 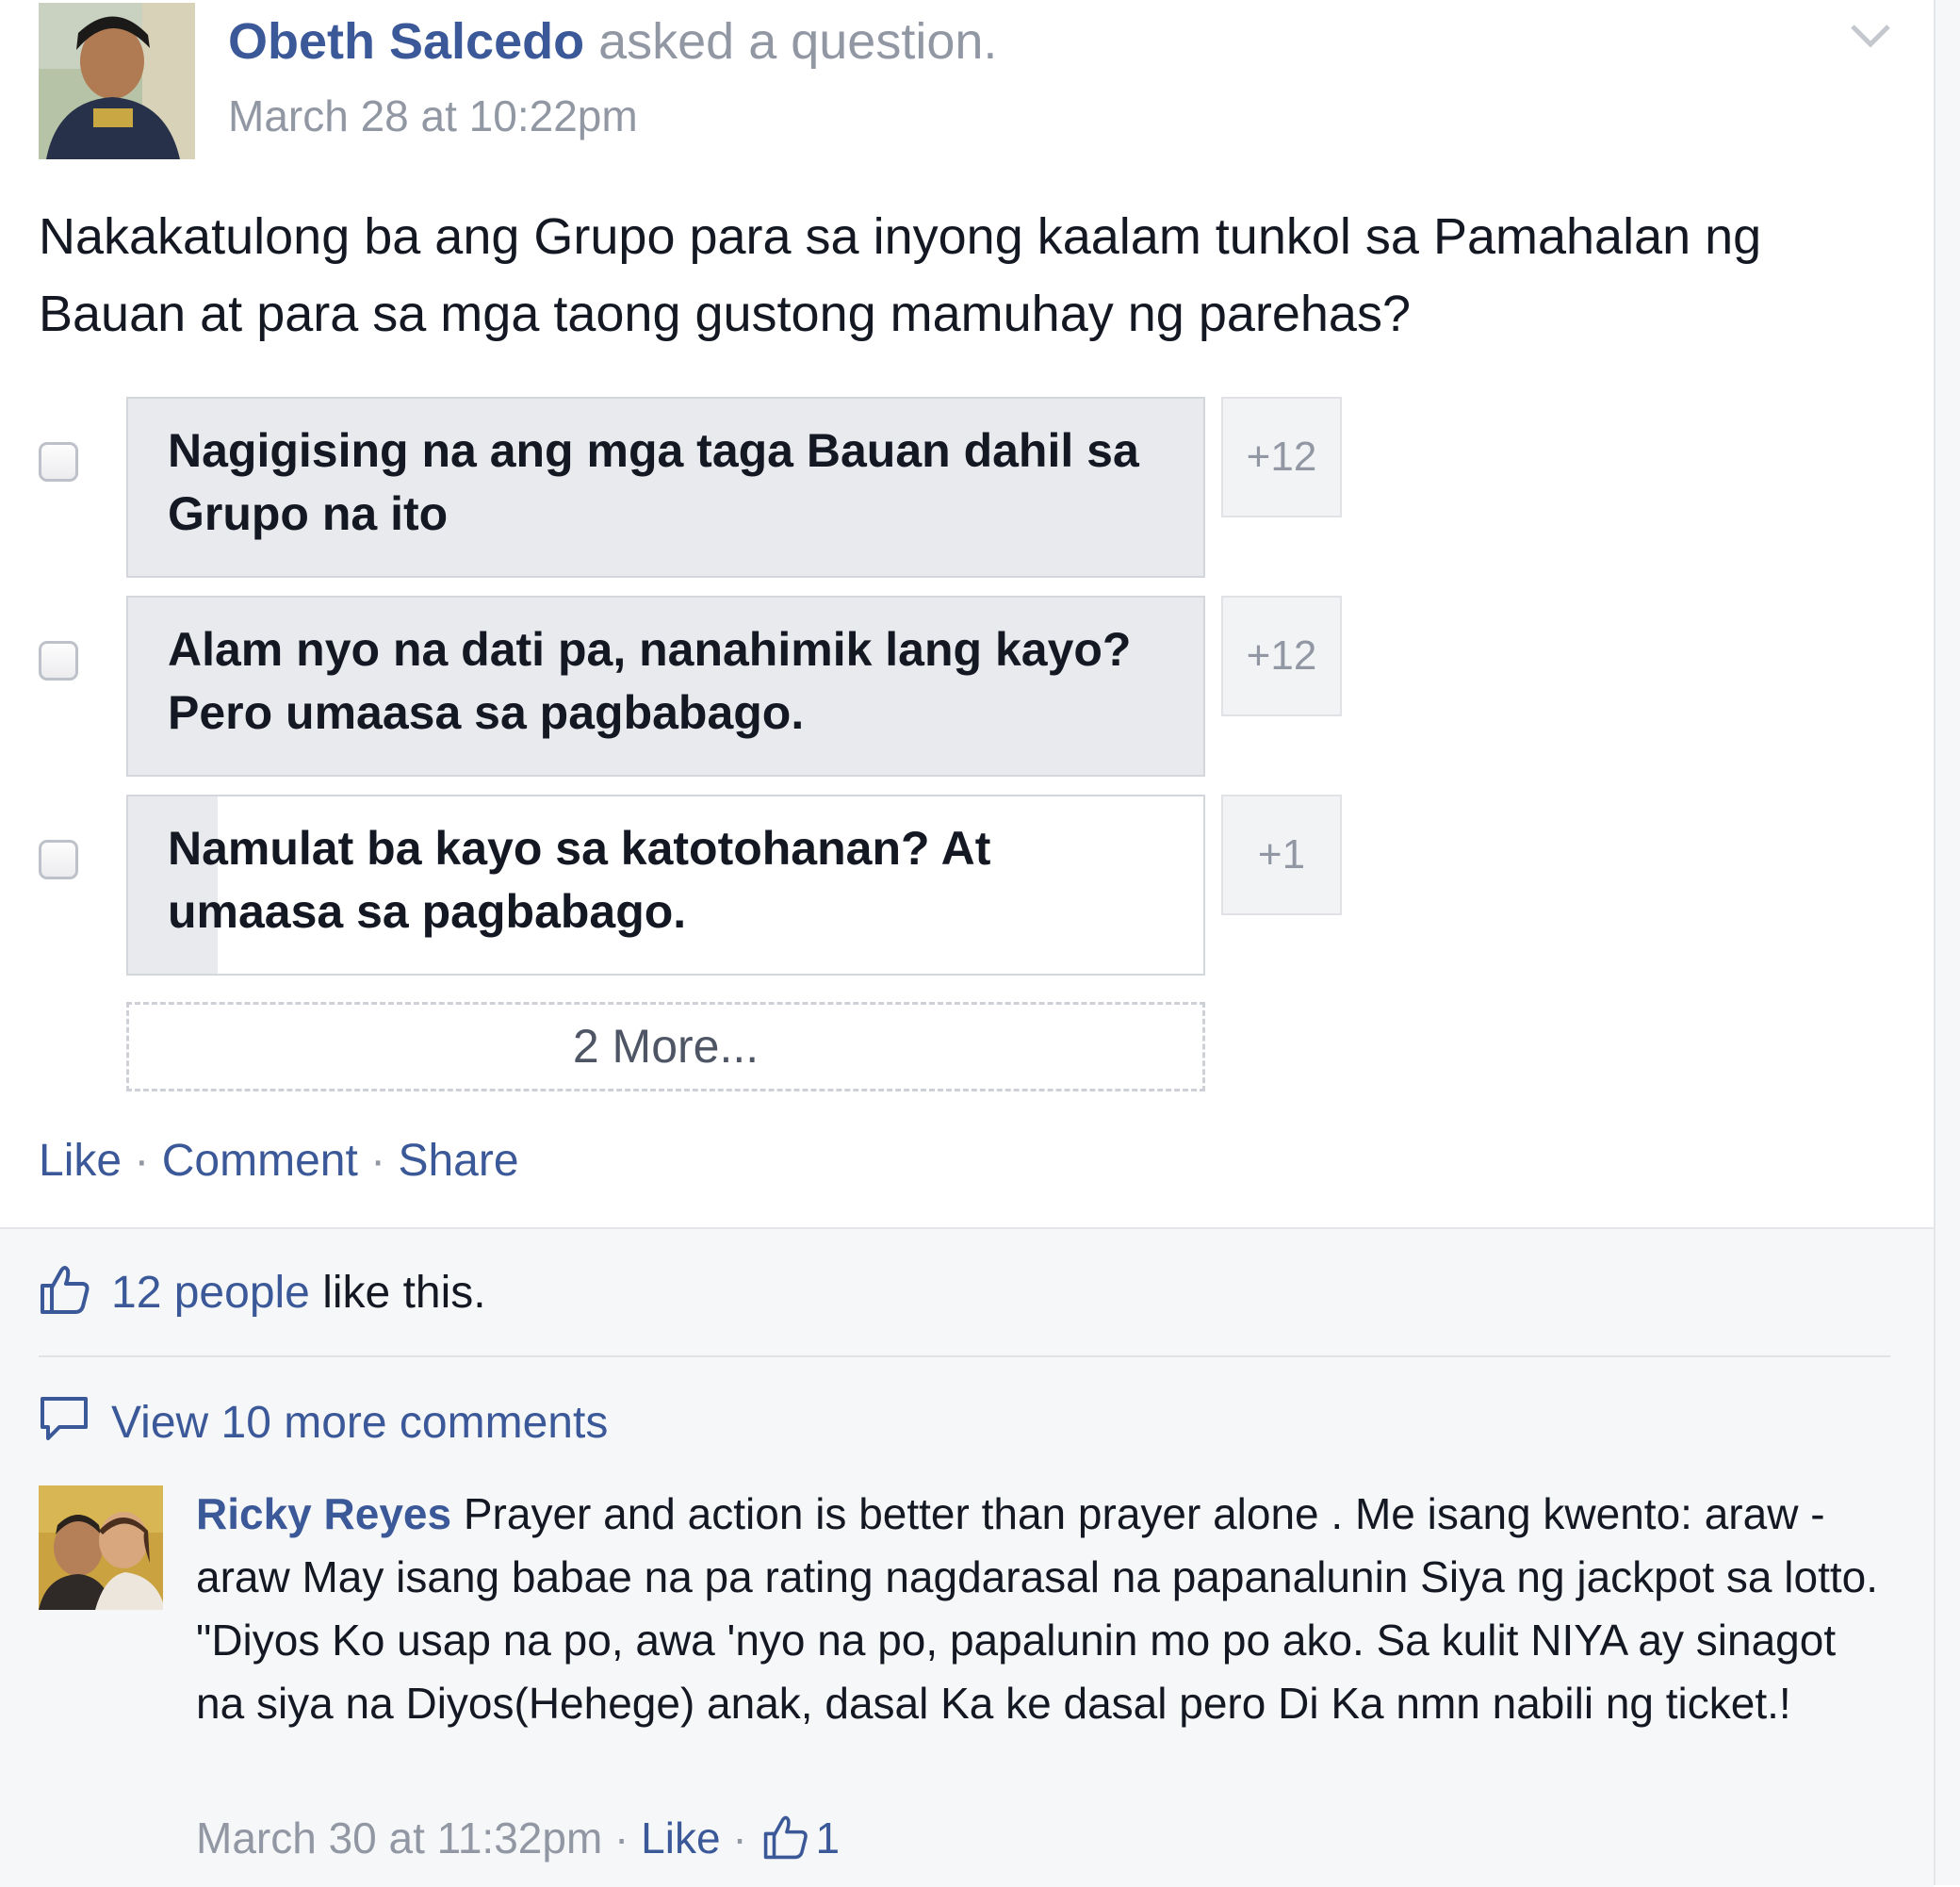 I want to click on post-header: Obeth Salcedo asked a question., so click(x=612, y=41).